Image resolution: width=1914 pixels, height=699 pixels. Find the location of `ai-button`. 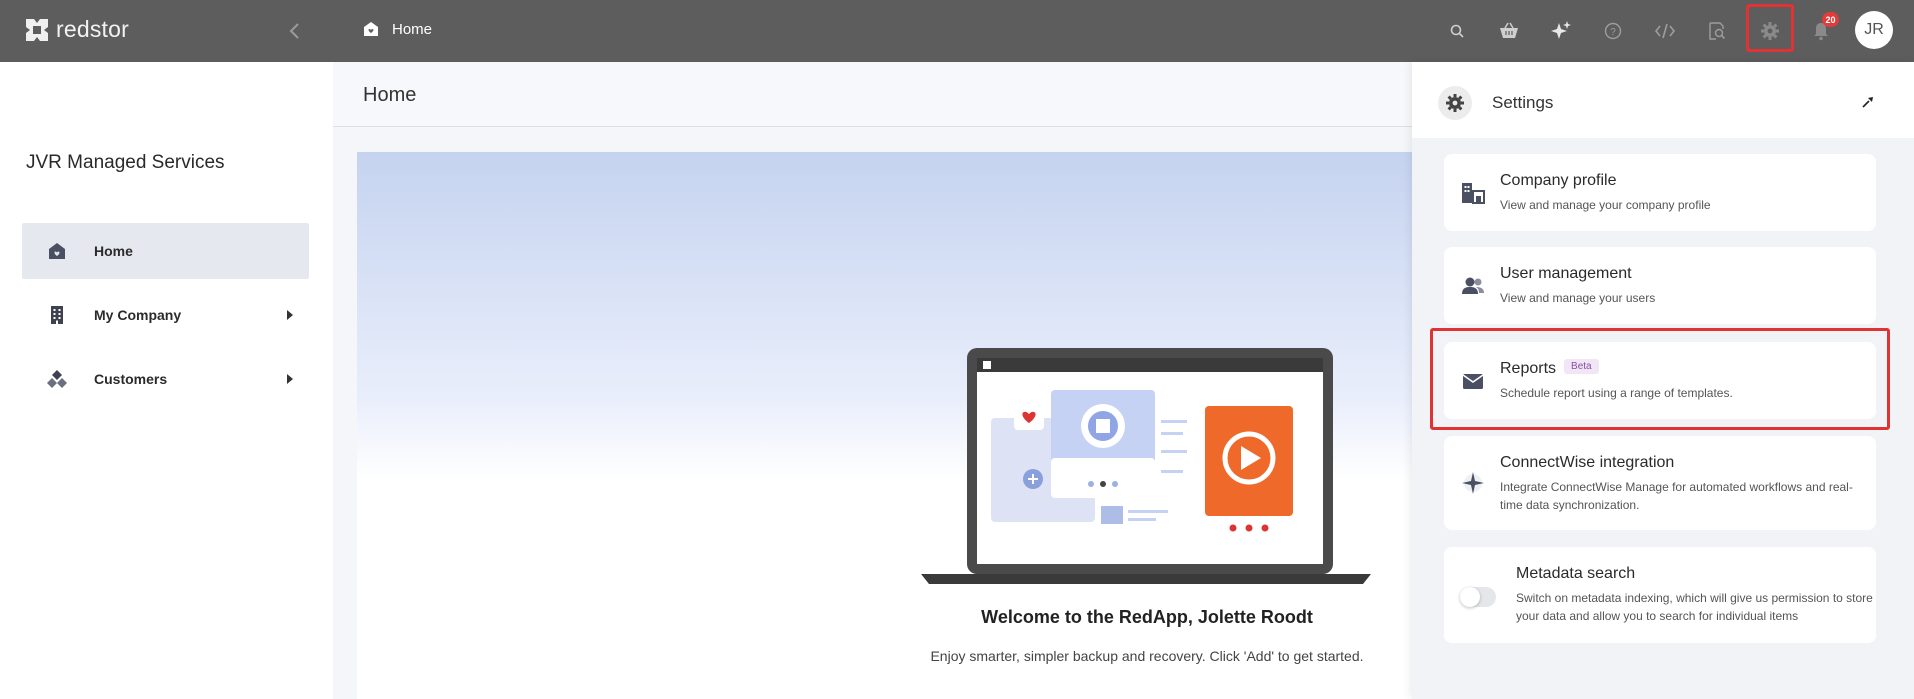

ai-button is located at coordinates (1561, 31).